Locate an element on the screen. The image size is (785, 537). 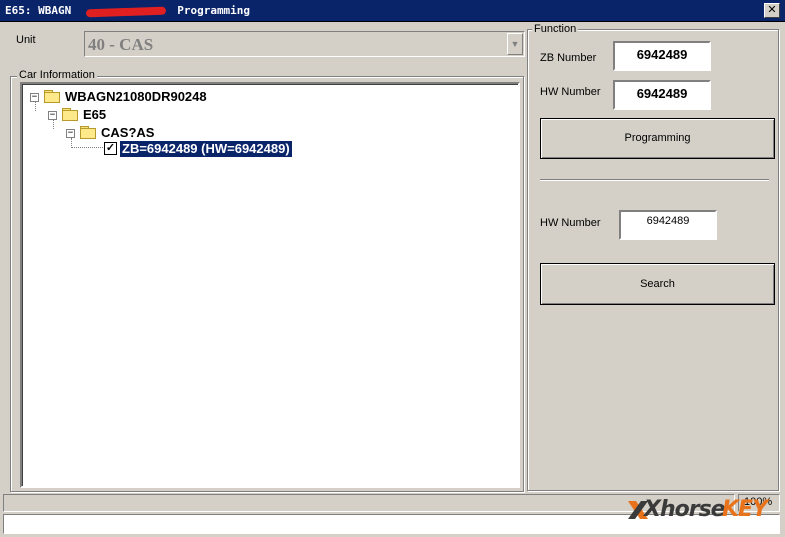
hw-number-field: 6942489 is located at coordinates (662, 95).